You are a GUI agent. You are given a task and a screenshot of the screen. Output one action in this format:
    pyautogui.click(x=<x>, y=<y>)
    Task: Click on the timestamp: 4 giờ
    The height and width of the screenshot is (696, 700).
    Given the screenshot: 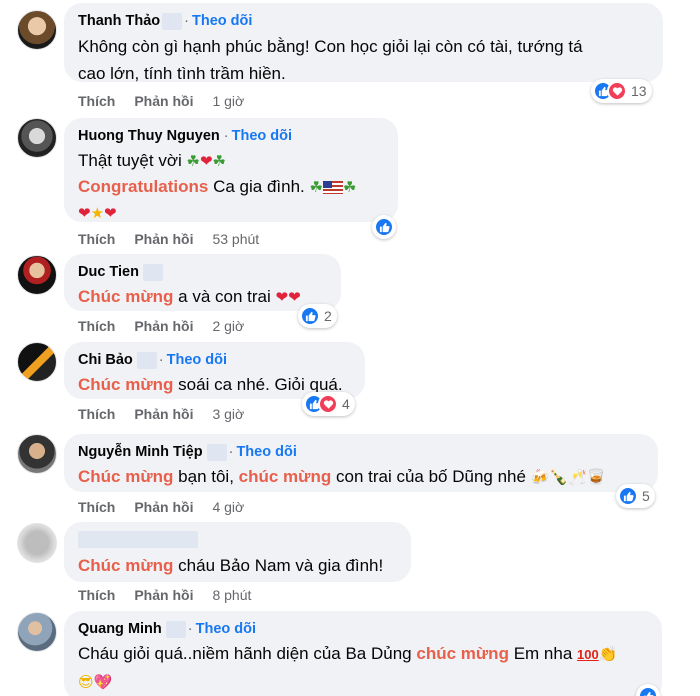 What is the action you would take?
    pyautogui.click(x=228, y=507)
    